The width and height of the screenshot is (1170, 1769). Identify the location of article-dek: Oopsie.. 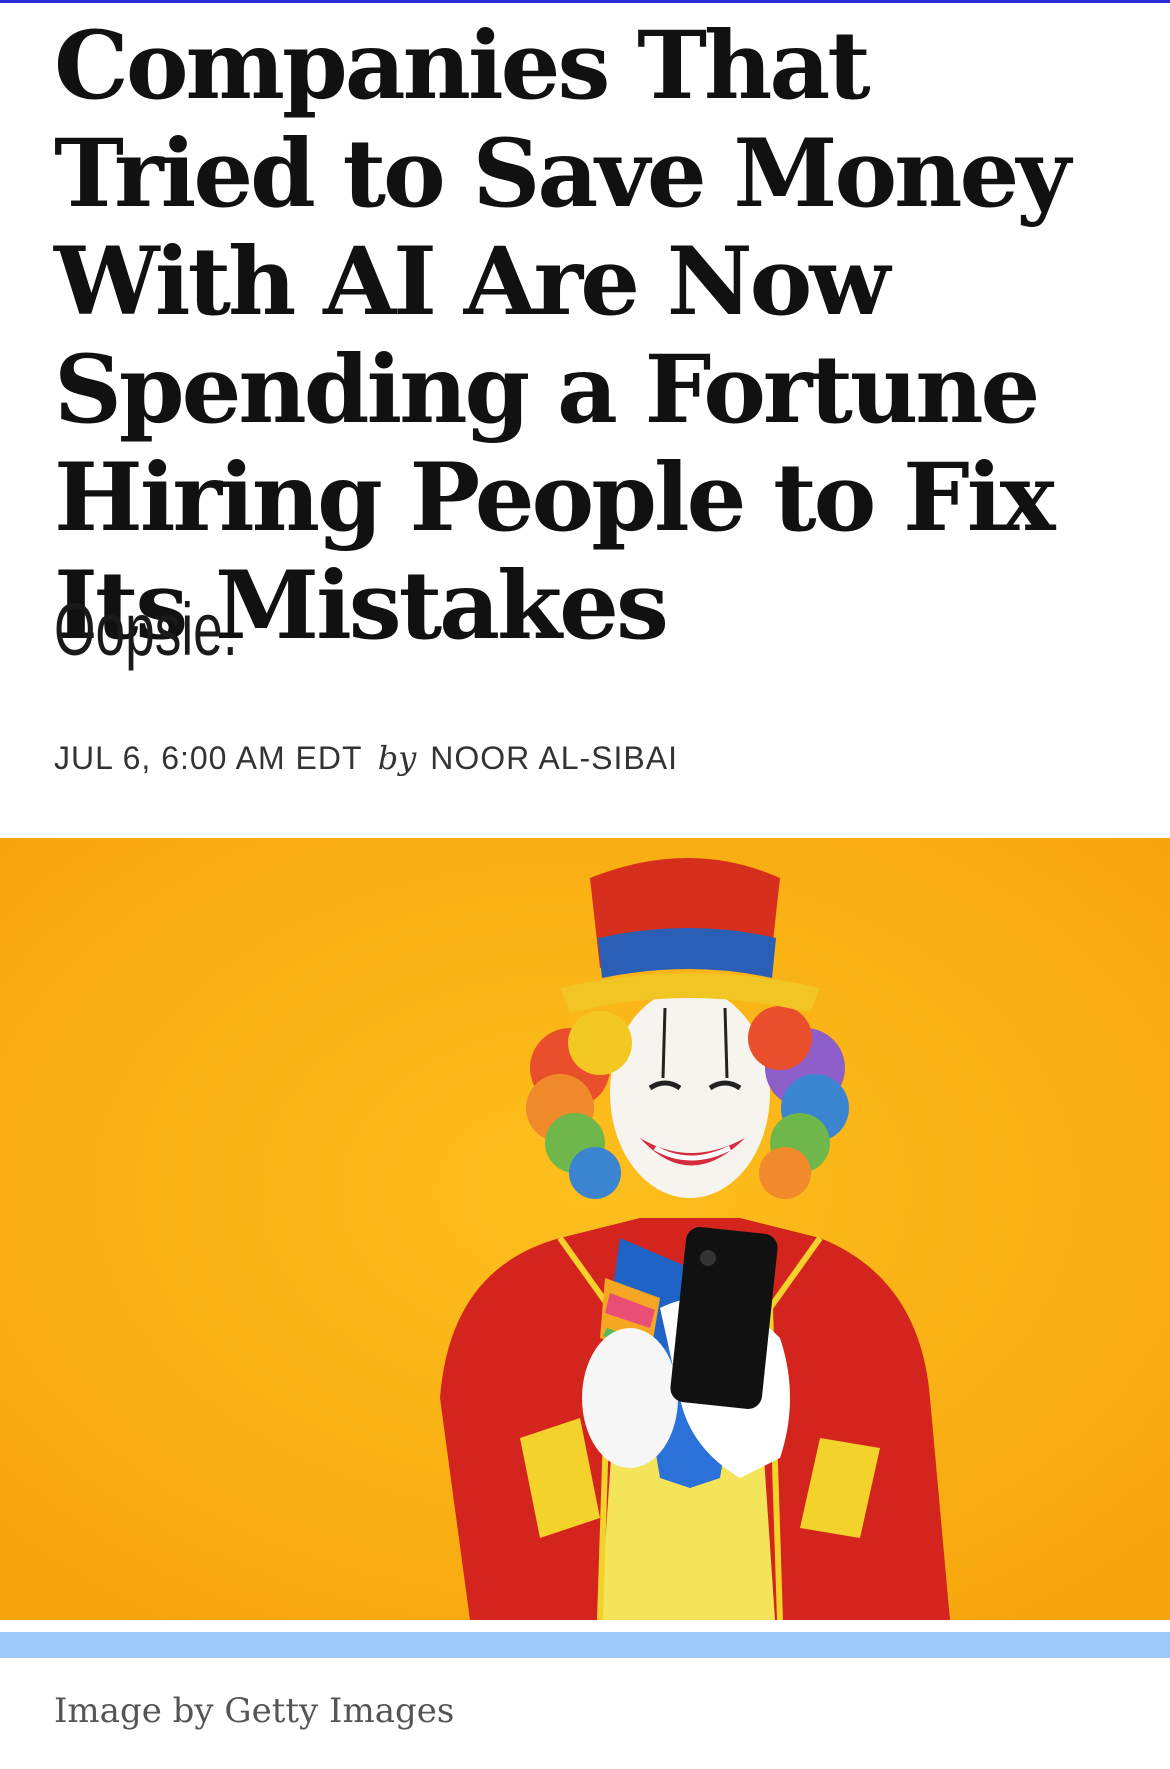
(146, 629).